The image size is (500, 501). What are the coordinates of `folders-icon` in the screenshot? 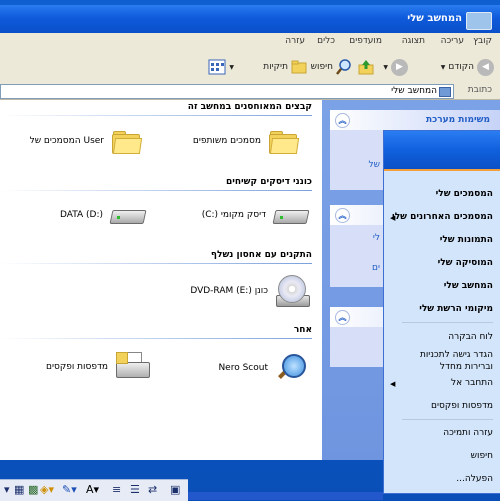 It's located at (299, 67).